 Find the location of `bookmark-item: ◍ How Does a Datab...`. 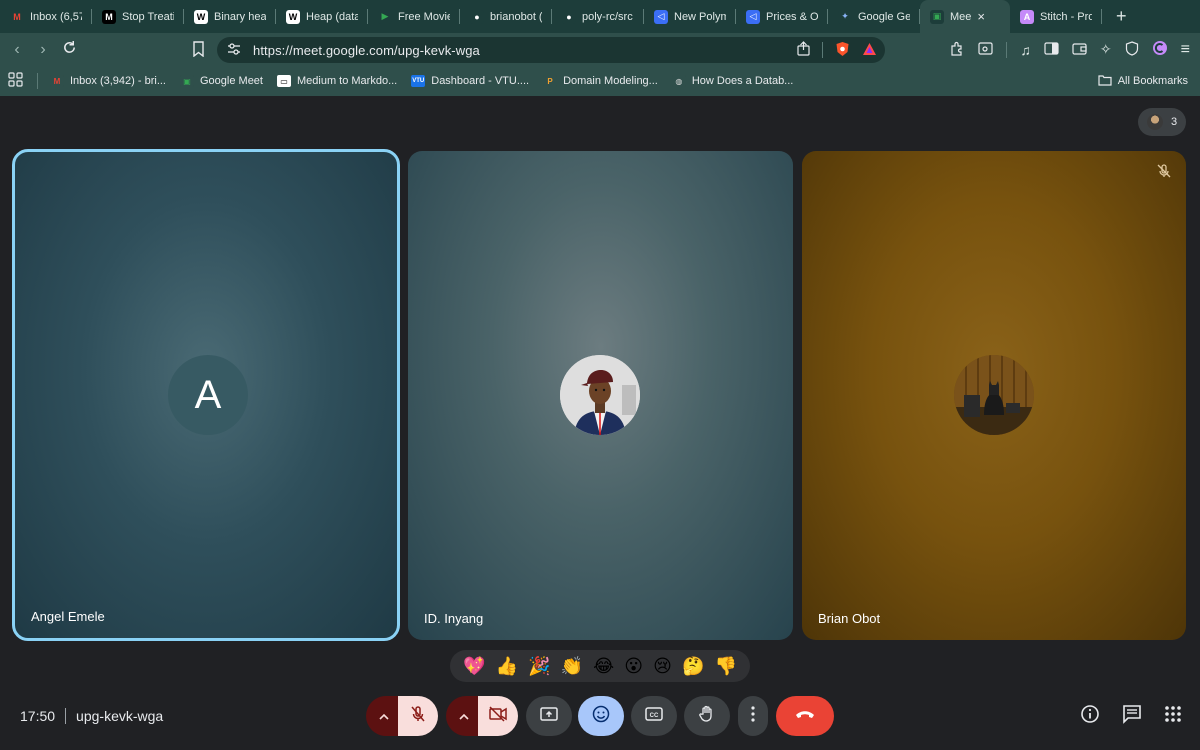

bookmark-item: ◍ How Does a Datab... is located at coordinates (732, 81).